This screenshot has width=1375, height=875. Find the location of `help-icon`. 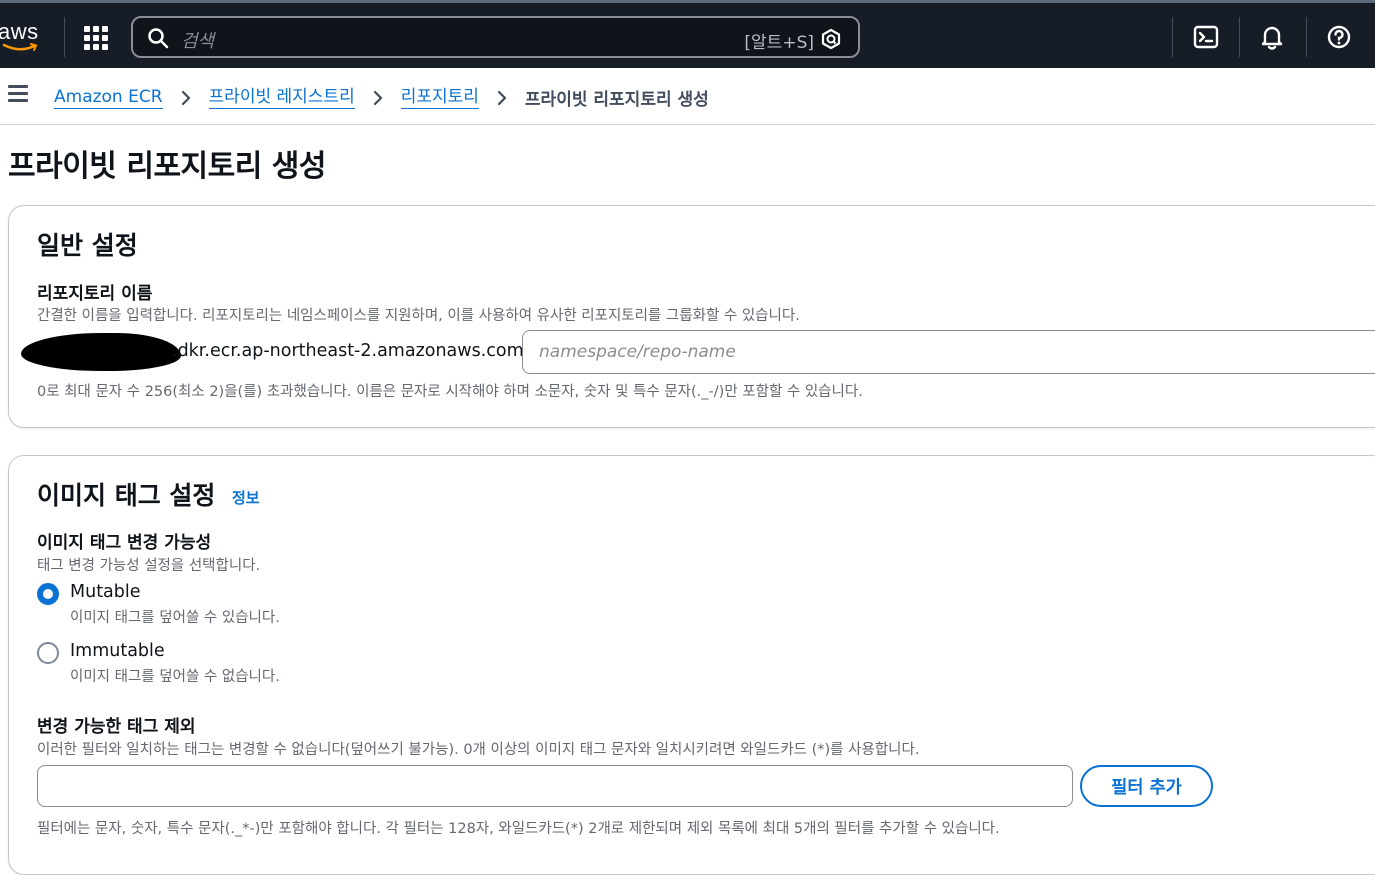

help-icon is located at coordinates (1339, 37).